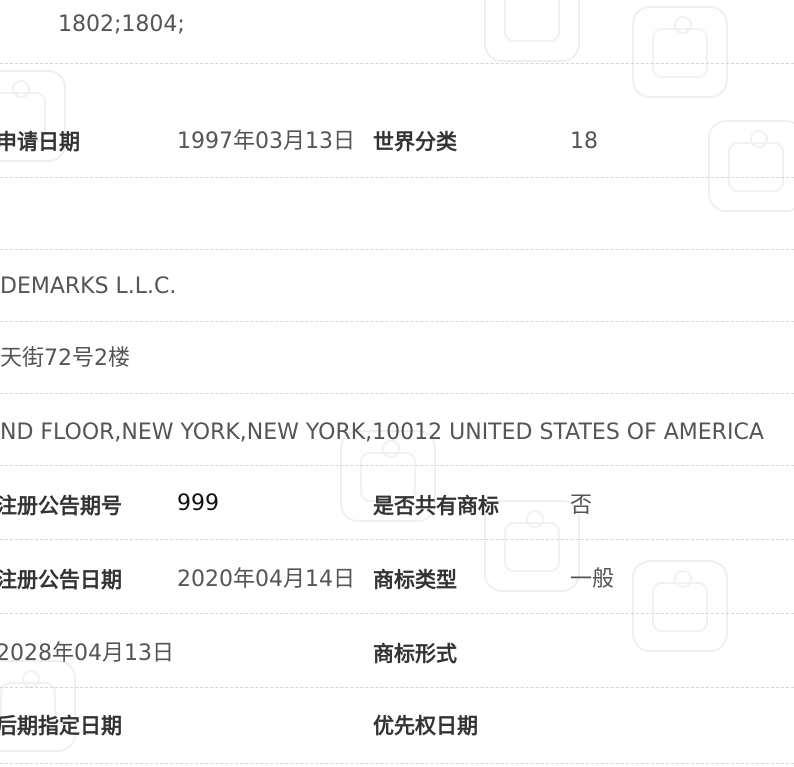 The image size is (794, 767). What do you see at coordinates (61, 506) in the screenshot?
I see `registration-issue-label: 注册公告期号` at bounding box center [61, 506].